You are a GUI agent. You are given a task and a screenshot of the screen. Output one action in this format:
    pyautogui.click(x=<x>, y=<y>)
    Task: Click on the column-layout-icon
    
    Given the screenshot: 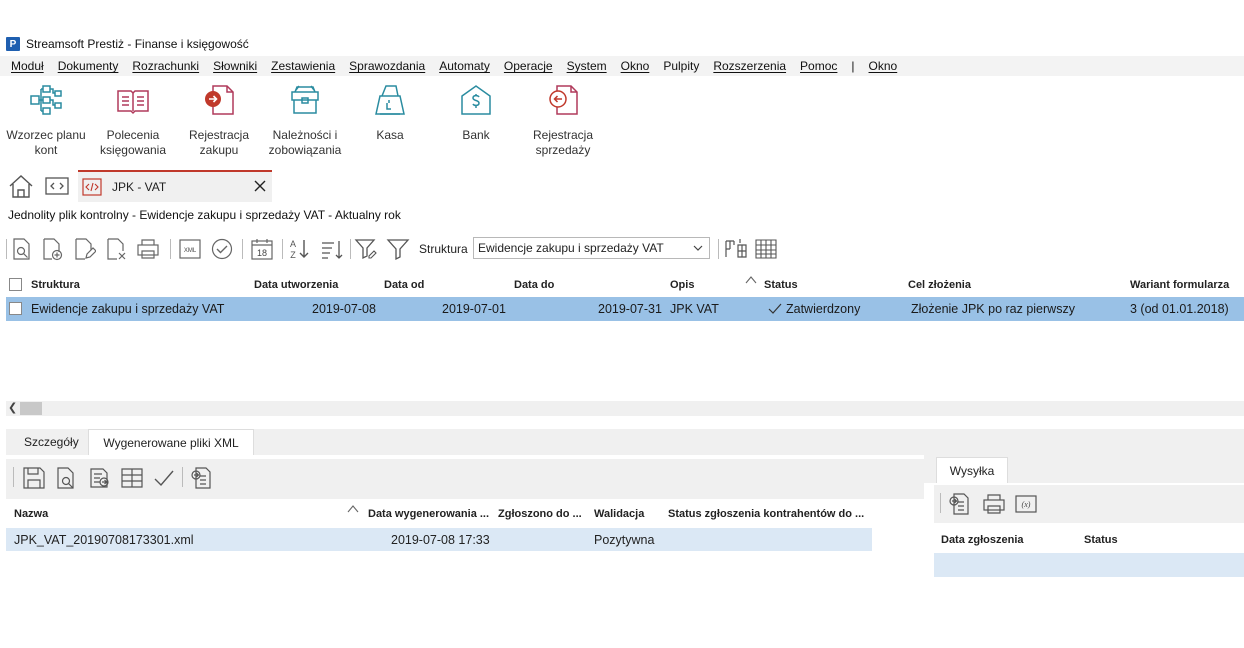 What is the action you would take?
    pyautogui.click(x=736, y=249)
    